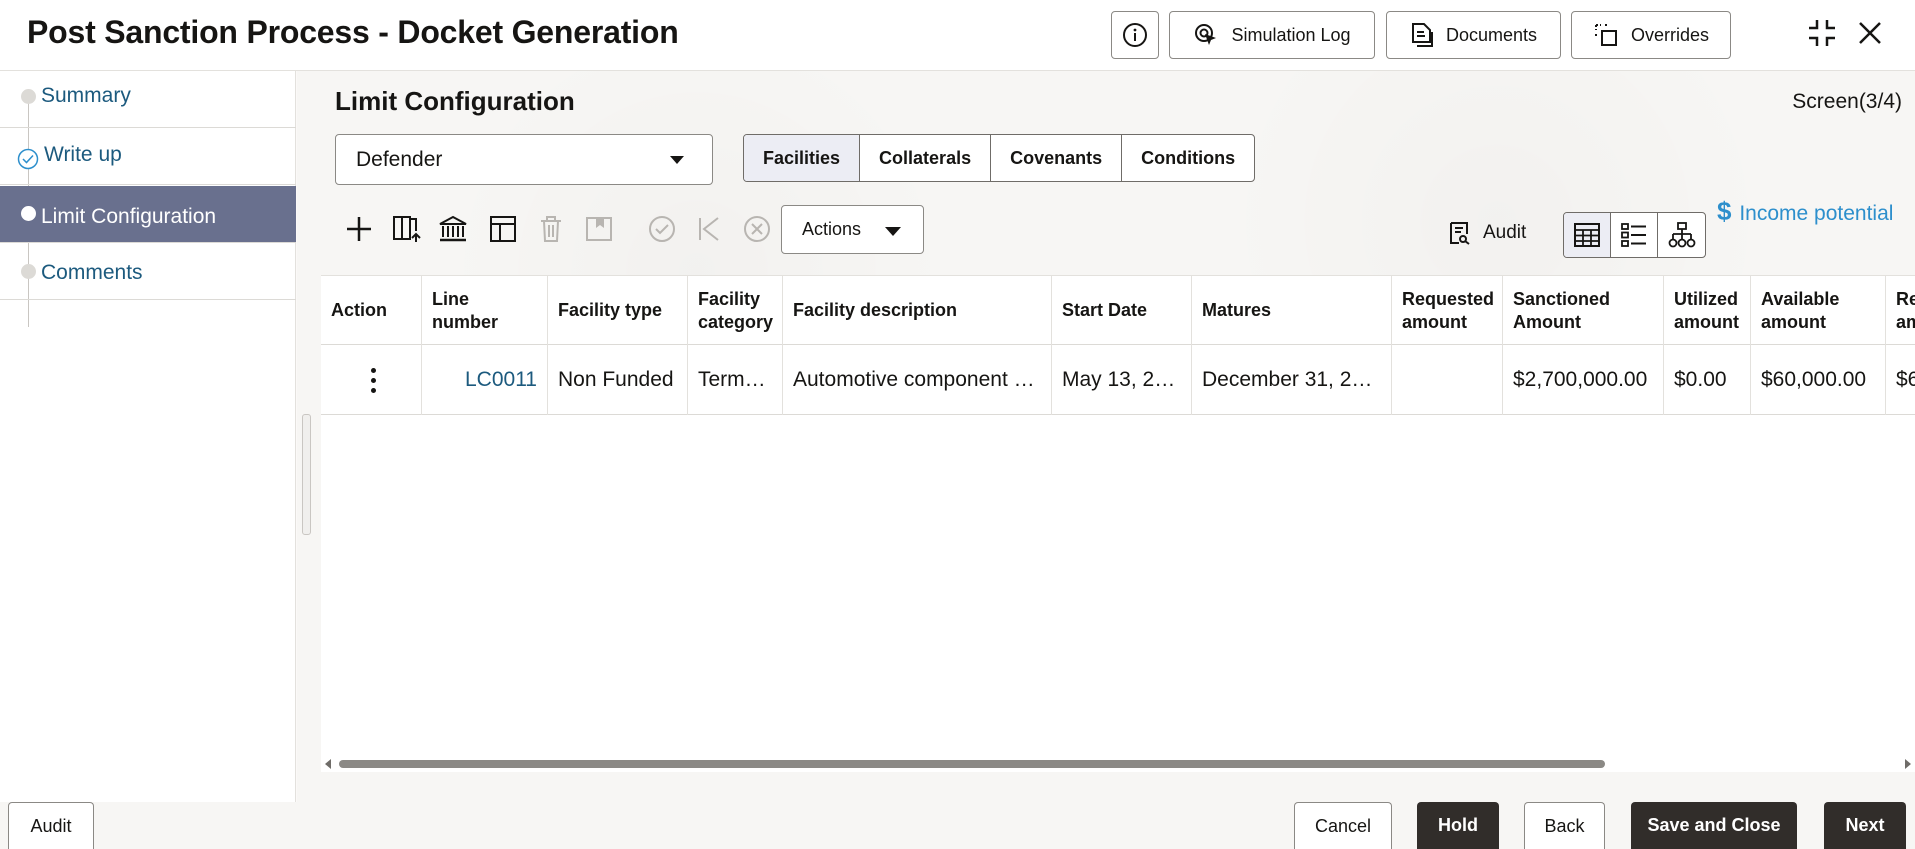 The image size is (1915, 849). Describe the element at coordinates (551, 229) in the screenshot. I see `delete-icon` at that location.